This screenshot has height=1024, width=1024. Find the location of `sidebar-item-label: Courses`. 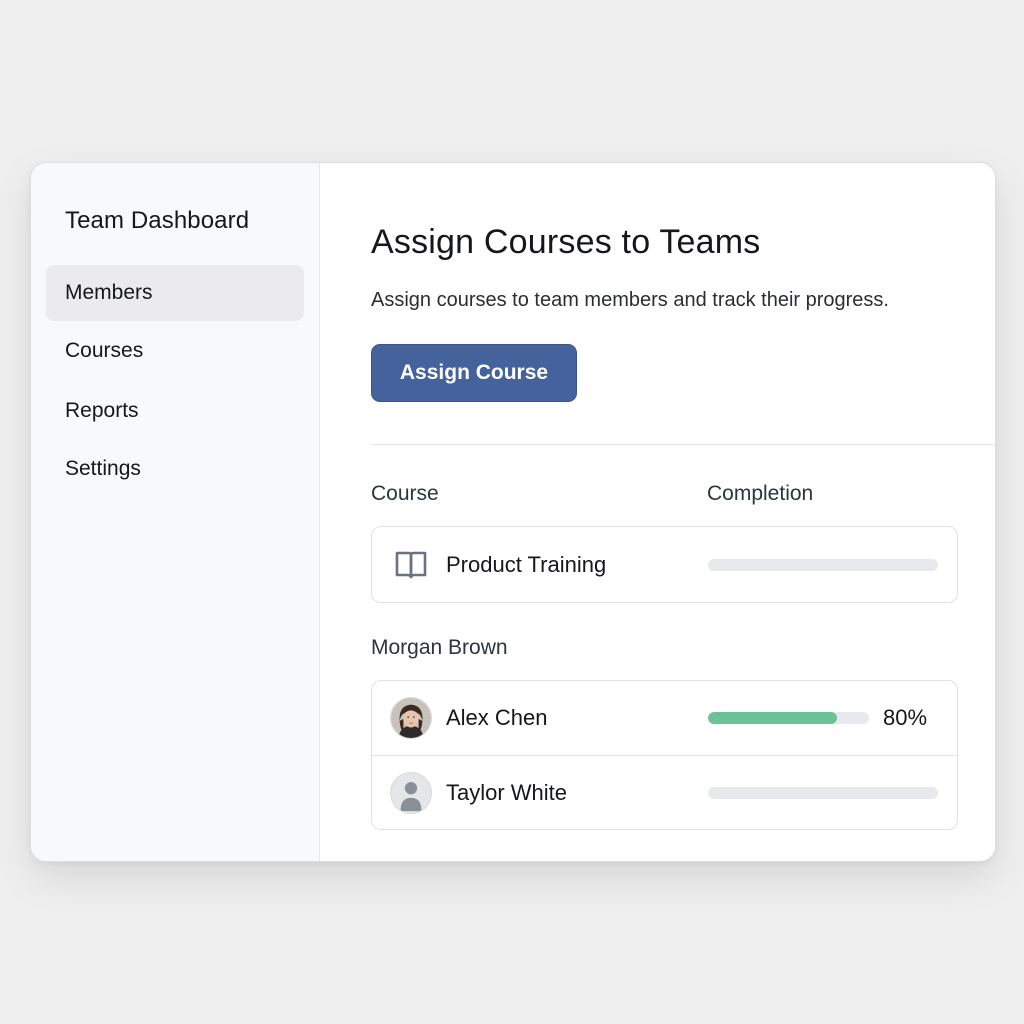

sidebar-item-label: Courses is located at coordinates (104, 350).